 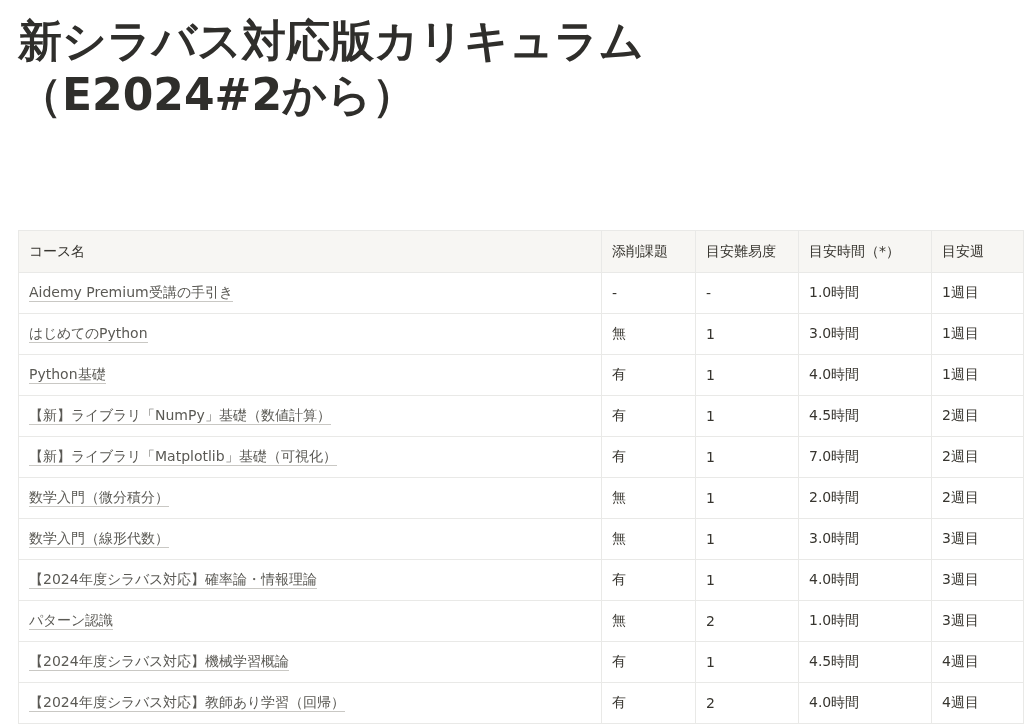 What do you see at coordinates (963, 250) in the screenshot?
I see `column-header: 目安週` at bounding box center [963, 250].